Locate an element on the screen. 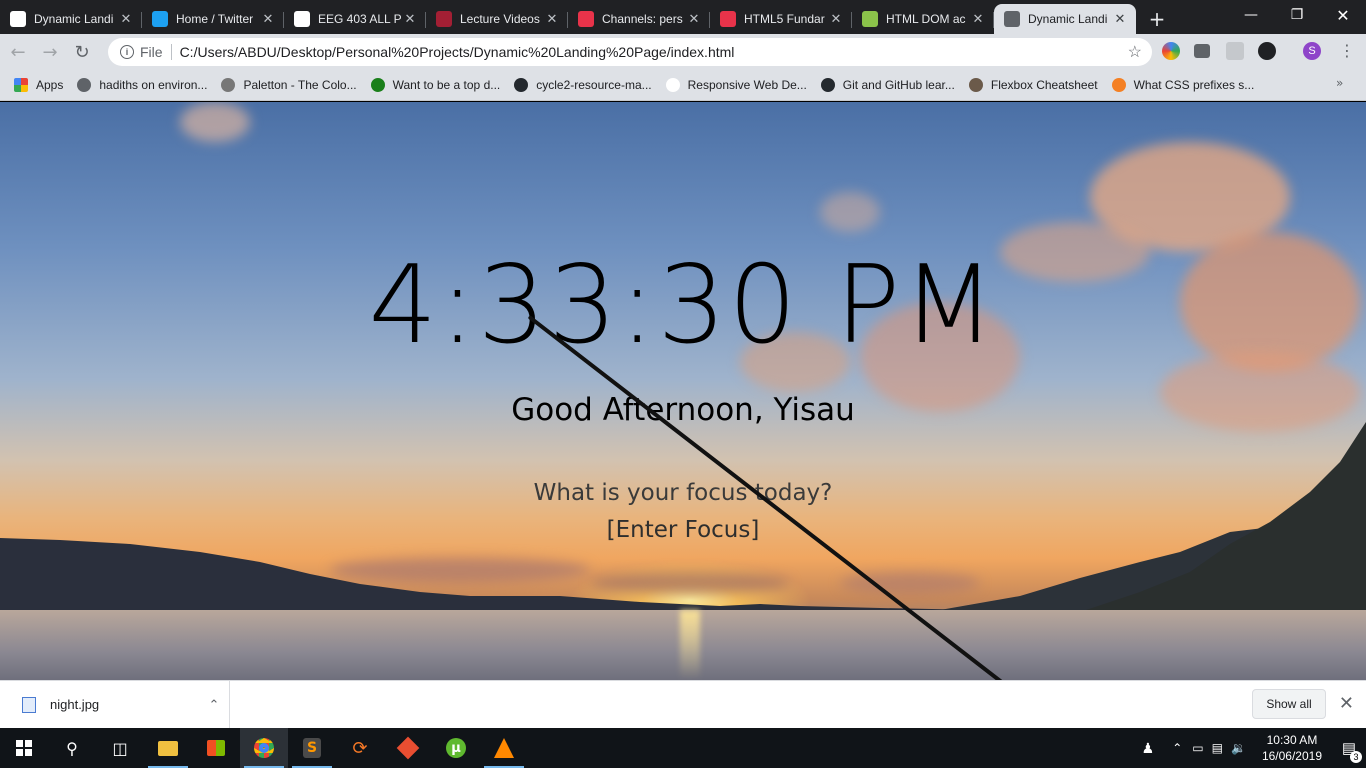 The image size is (1366, 768). windows-start-icon is located at coordinates (24, 748).